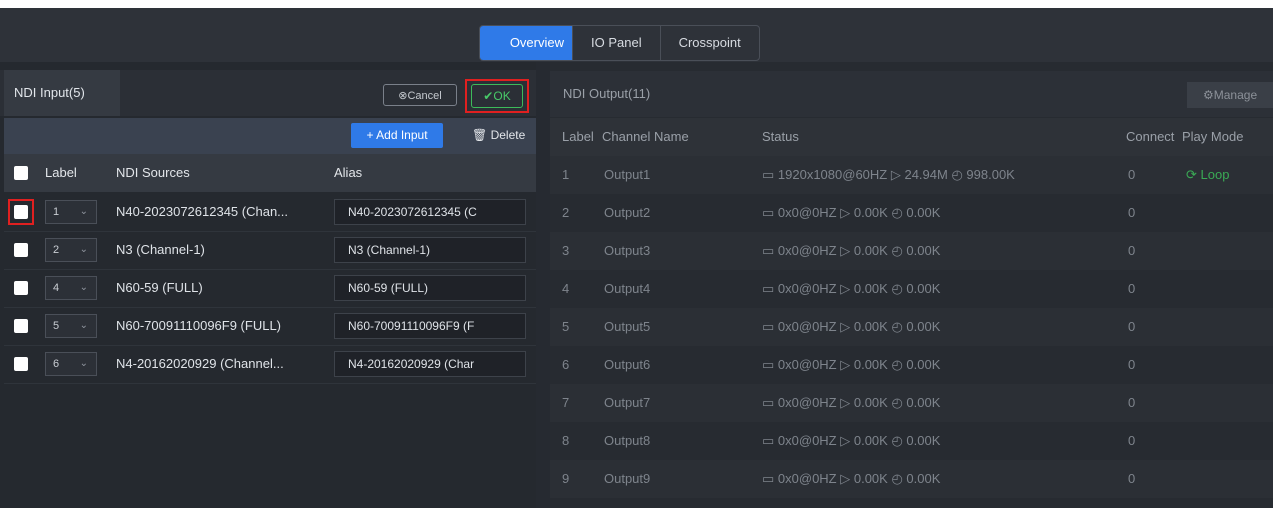 This screenshot has height=508, width=1273. I want to click on output-label: 5, so click(566, 326).